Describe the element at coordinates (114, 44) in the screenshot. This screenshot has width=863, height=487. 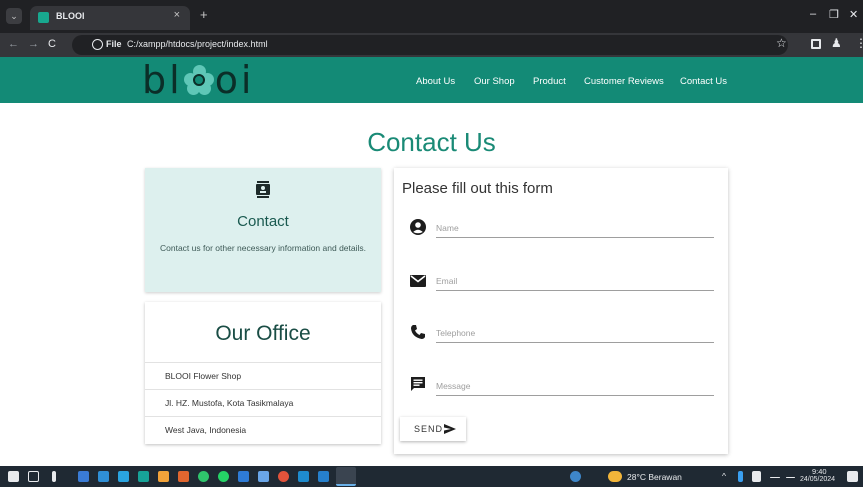
I see `url-scheme-chip: File` at that location.